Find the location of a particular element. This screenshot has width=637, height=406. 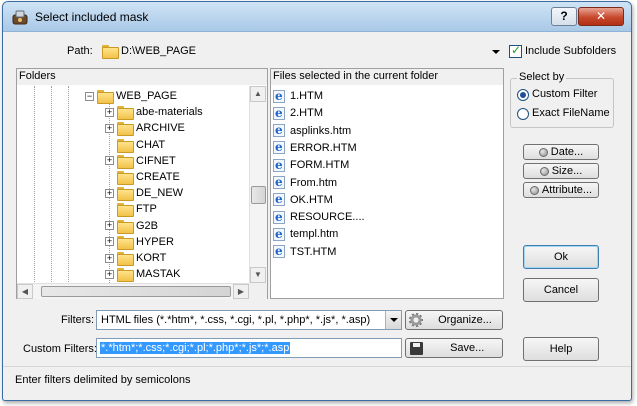

file-list-item: templ.htm is located at coordinates (305, 234).